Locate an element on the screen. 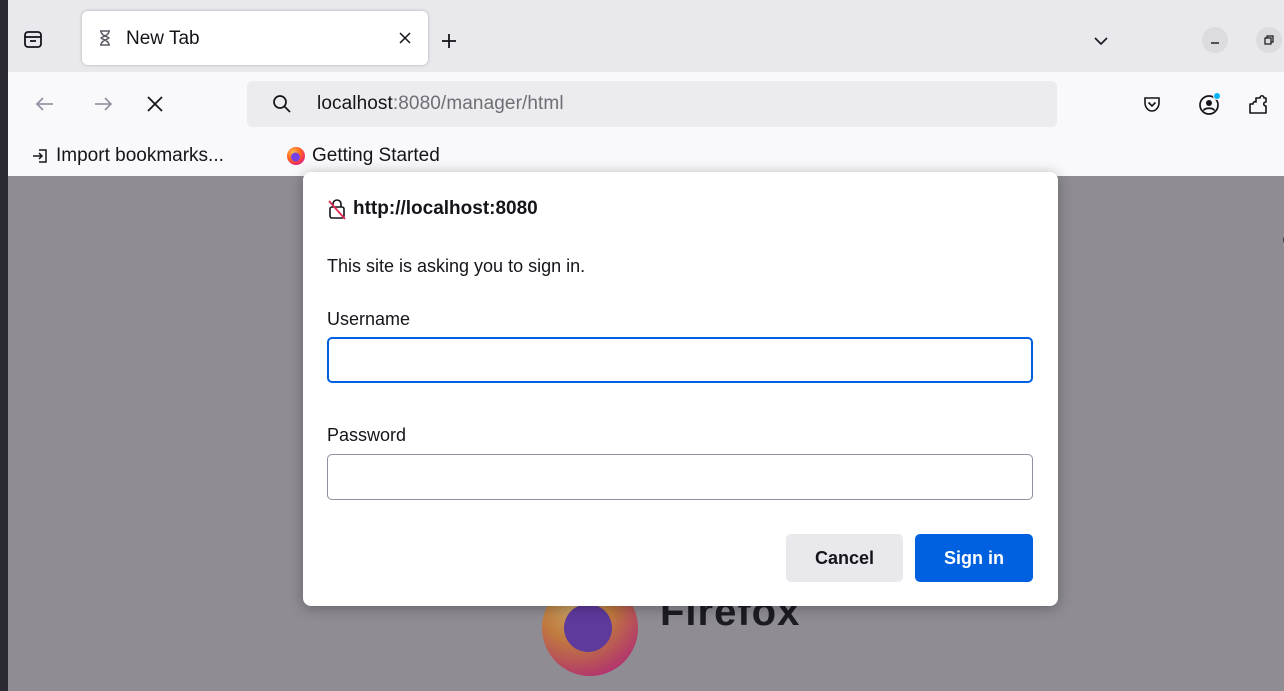 The height and width of the screenshot is (691, 1284). extensions-button is located at coordinates (1258, 104).